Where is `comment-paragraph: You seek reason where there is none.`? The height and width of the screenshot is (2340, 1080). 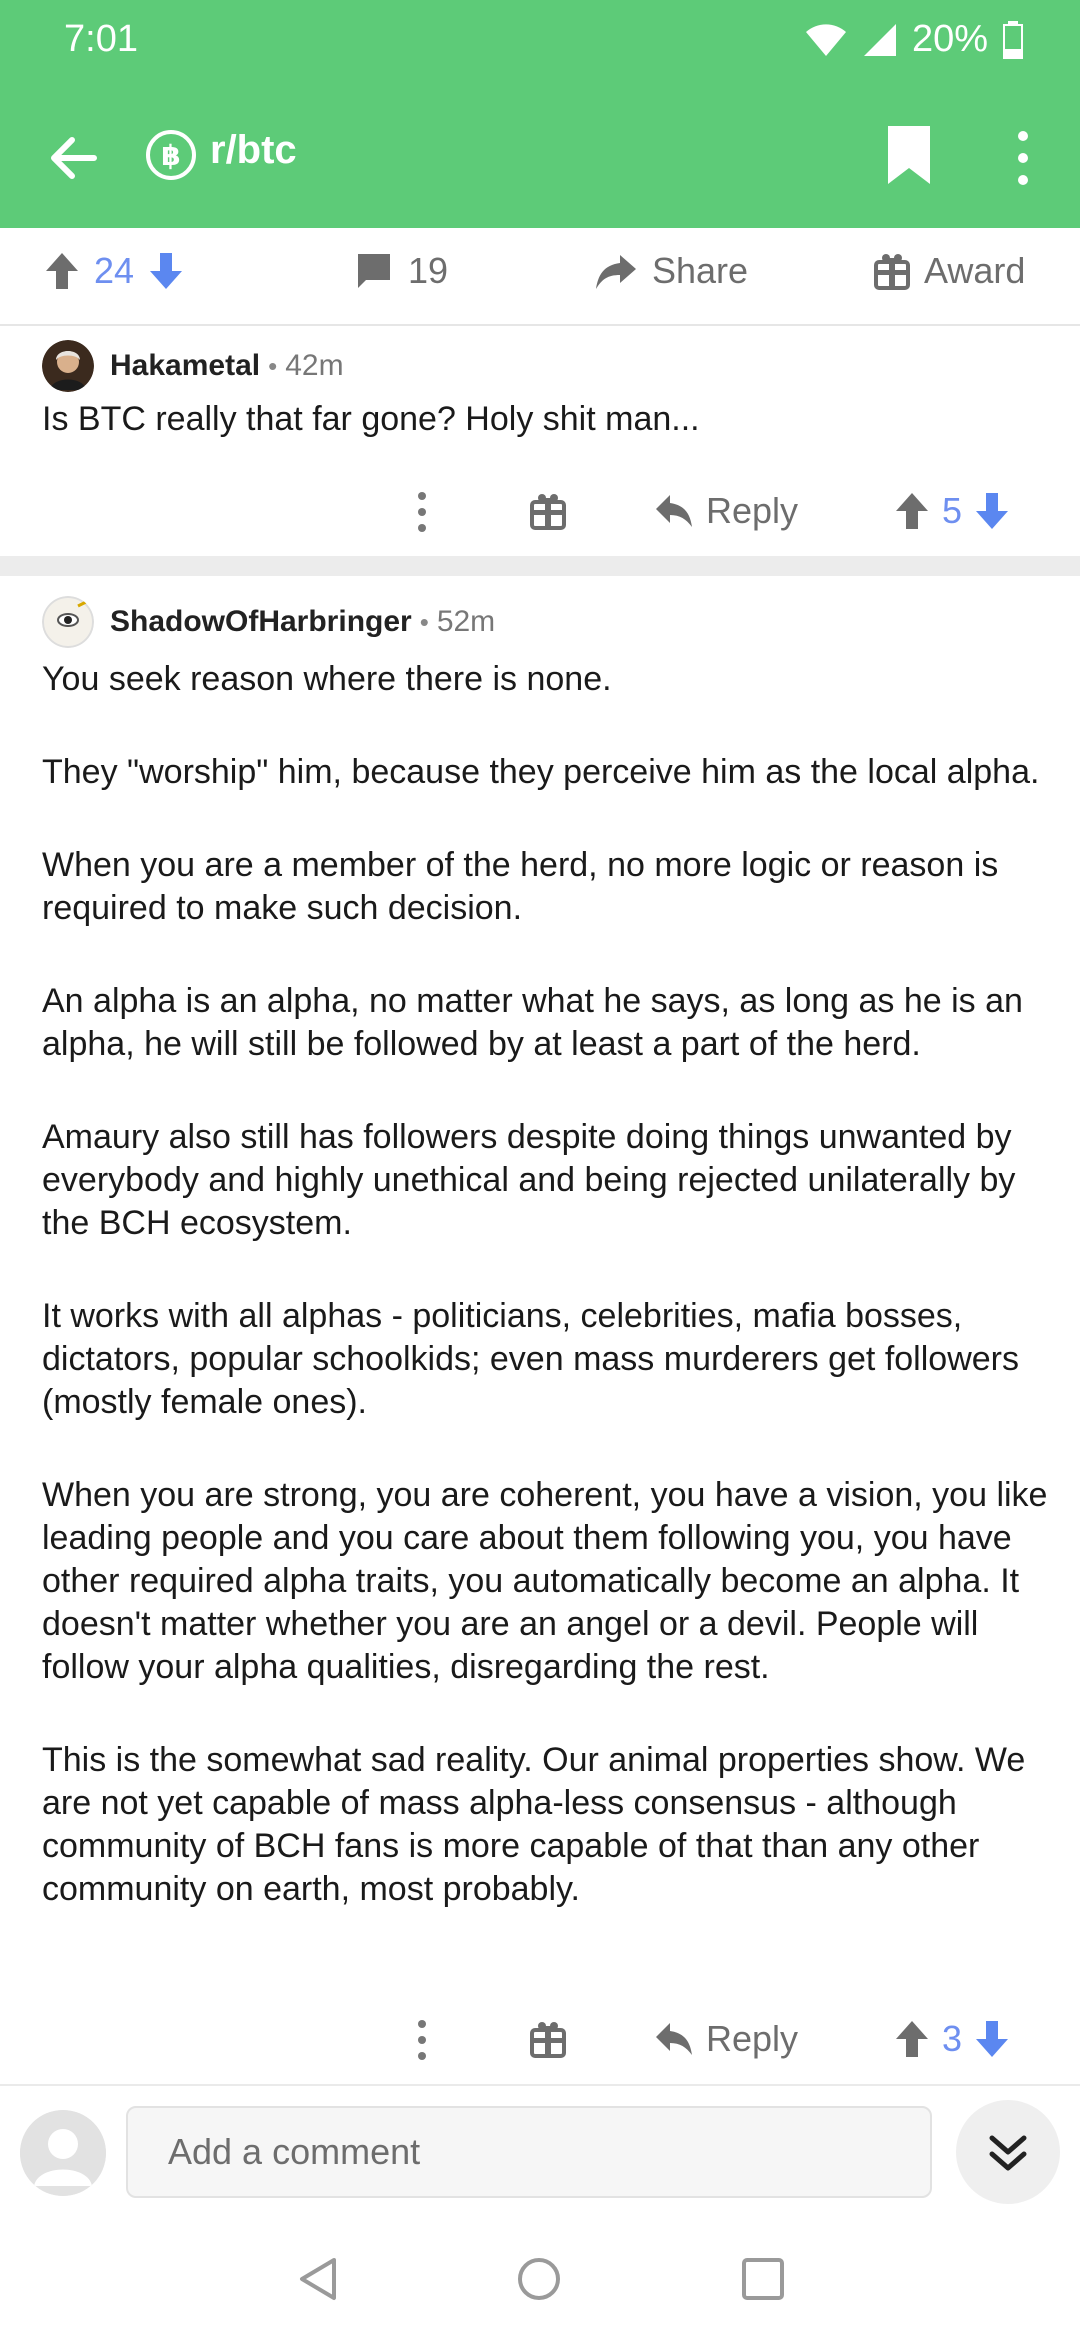 comment-paragraph: You seek reason where there is none. is located at coordinates (327, 679).